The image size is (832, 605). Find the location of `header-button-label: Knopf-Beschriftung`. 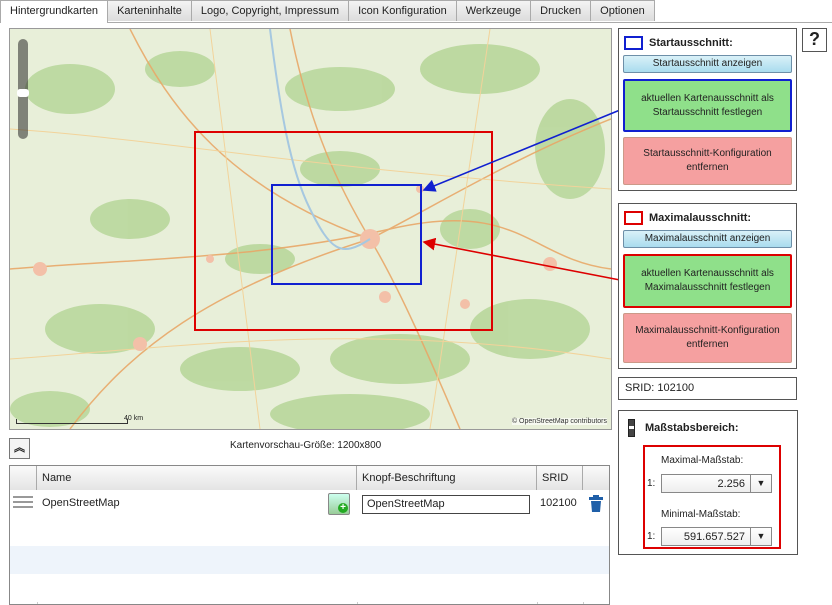

header-button-label: Knopf-Beschriftung is located at coordinates (447, 478).